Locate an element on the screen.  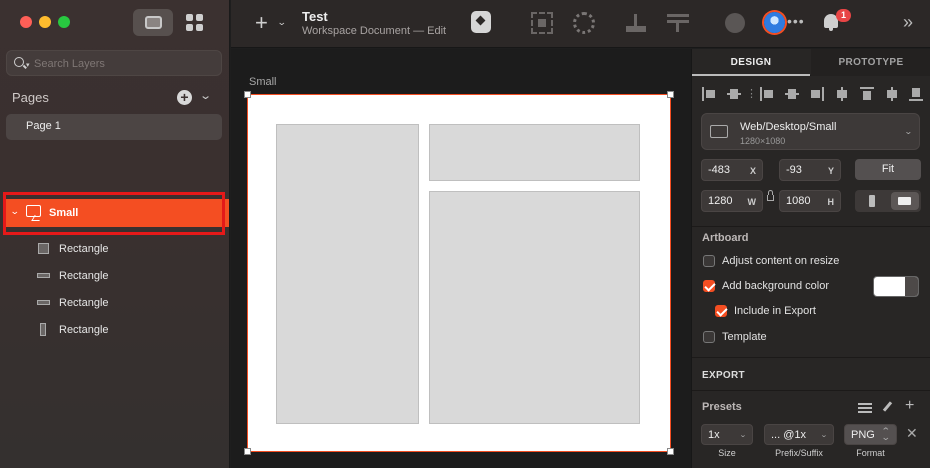
sliders-icon is located at coordinates (865, 407).